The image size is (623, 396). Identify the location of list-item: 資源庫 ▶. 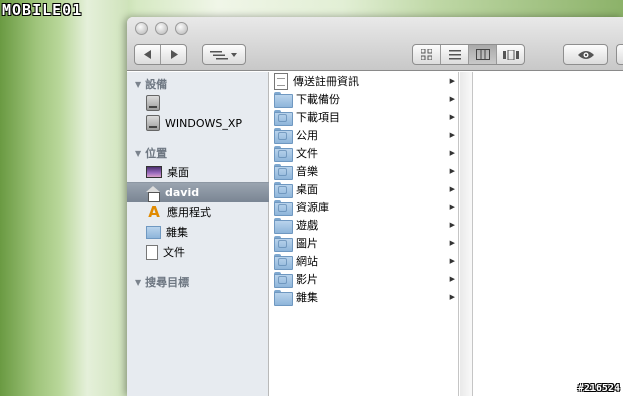
(364, 207).